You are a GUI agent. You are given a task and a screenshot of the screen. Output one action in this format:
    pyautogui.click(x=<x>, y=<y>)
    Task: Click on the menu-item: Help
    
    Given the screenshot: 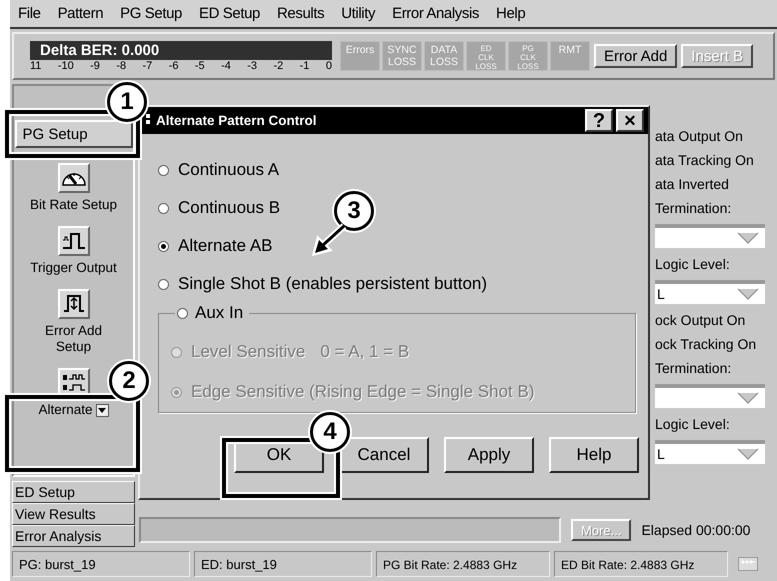 What is the action you would take?
    pyautogui.click(x=511, y=13)
    